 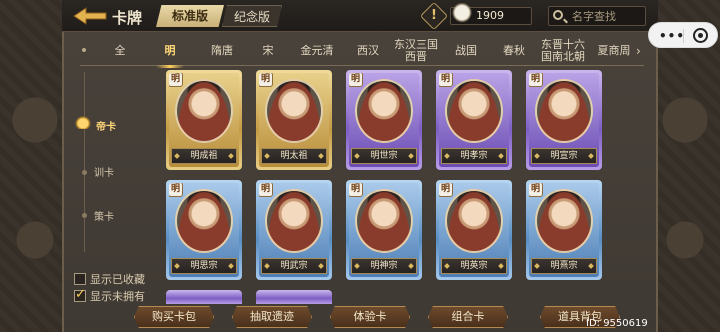 I want to click on card-ming-shizong: 明 明世宗, so click(x=384, y=120).